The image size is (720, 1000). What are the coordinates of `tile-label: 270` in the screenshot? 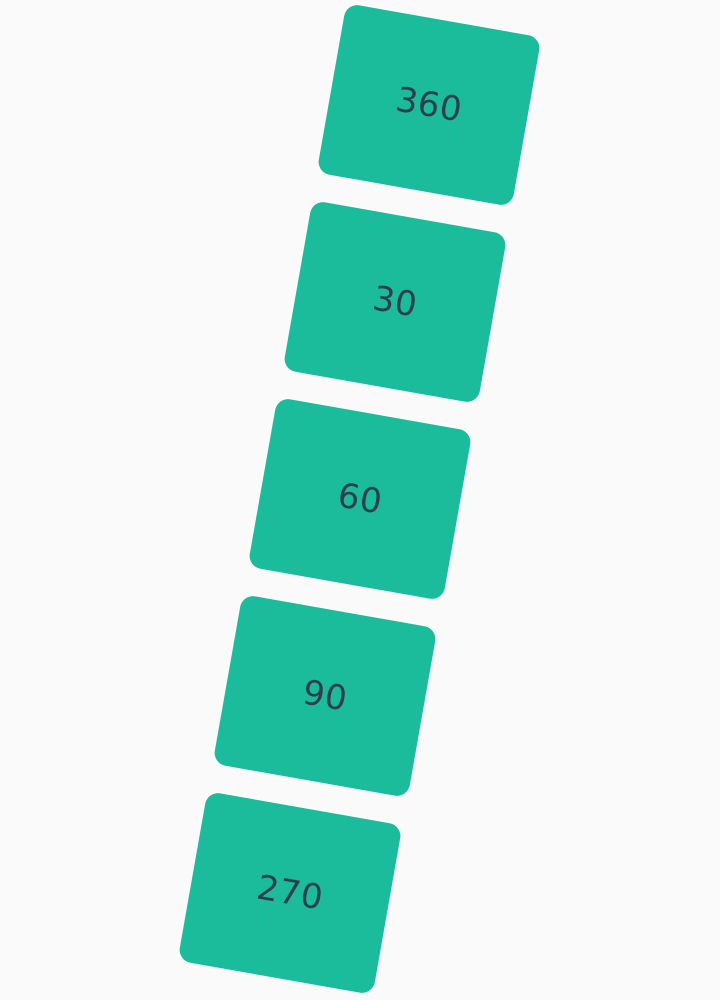 It's located at (290, 893).